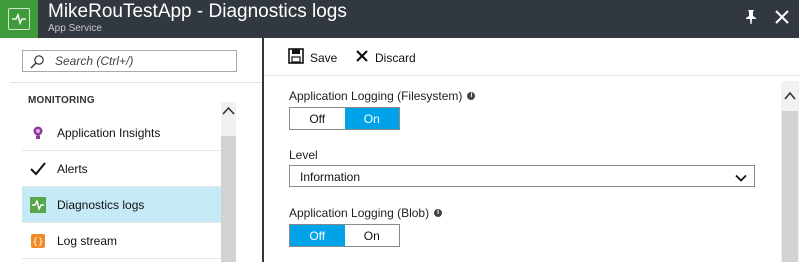 The image size is (799, 262). Describe the element at coordinates (38, 204) in the screenshot. I see `diagnostics-icon` at that location.